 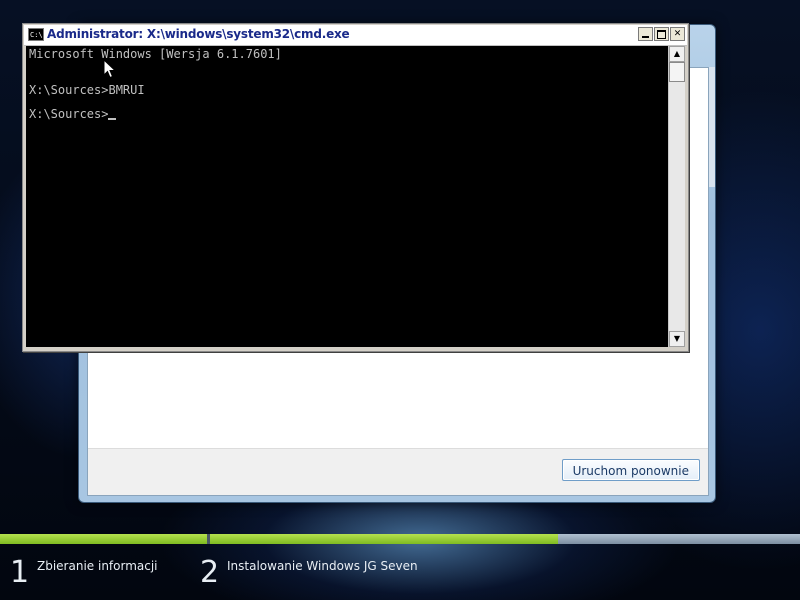 What do you see at coordinates (630, 470) in the screenshot?
I see `restart-button: Uruchom ponownie` at bounding box center [630, 470].